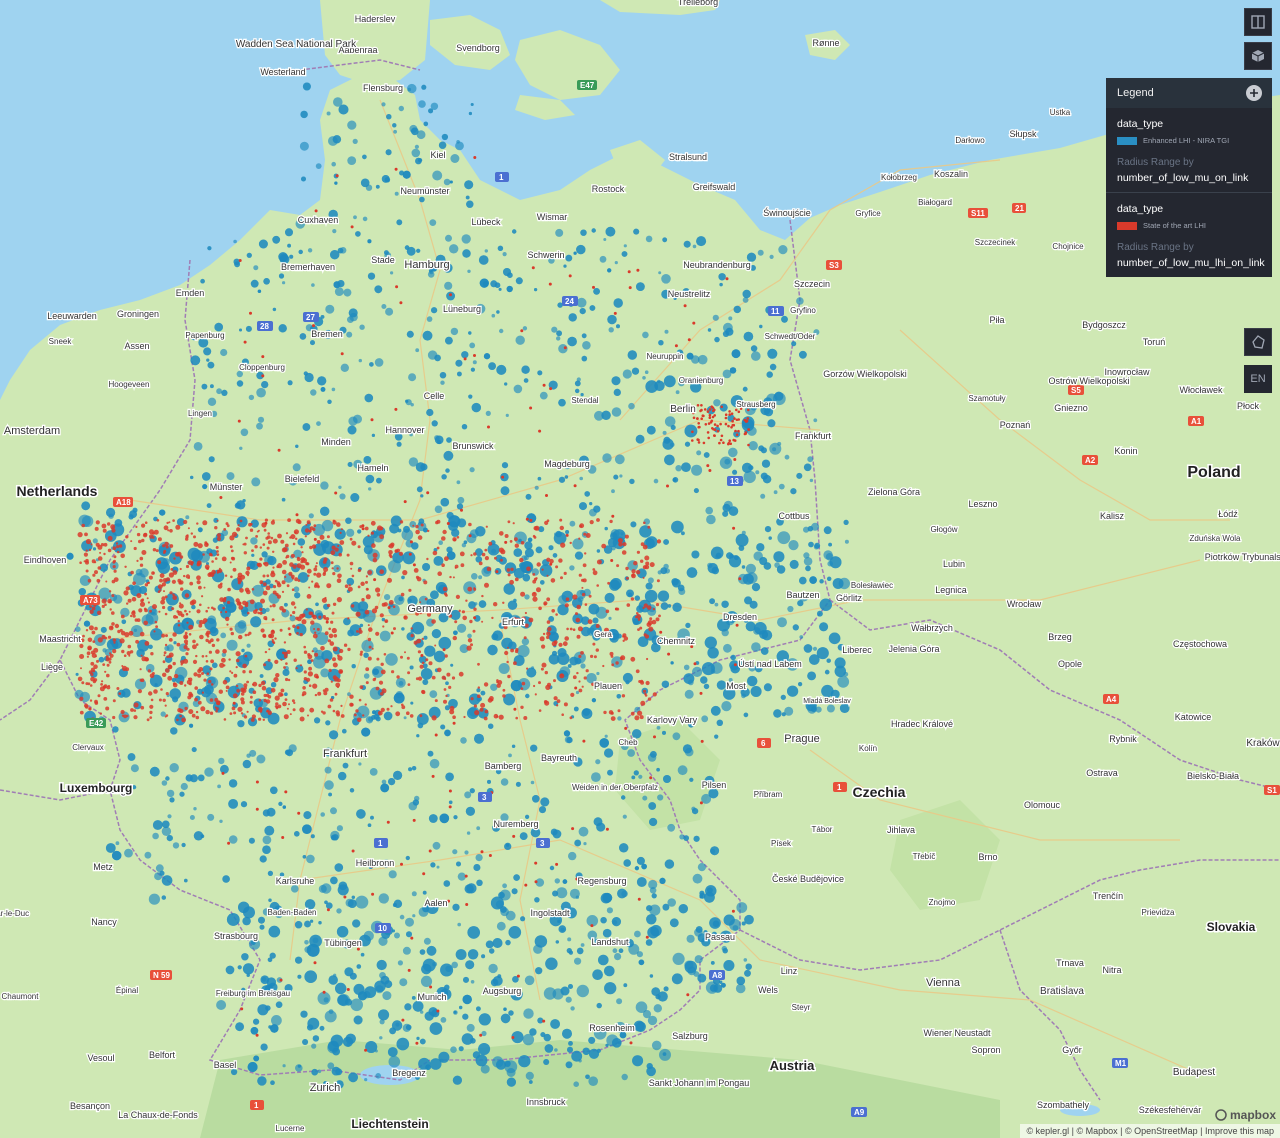 The width and height of the screenshot is (1280, 1138). Describe the element at coordinates (72, 316) in the screenshot. I see `city-label: Leeuwarden` at that location.